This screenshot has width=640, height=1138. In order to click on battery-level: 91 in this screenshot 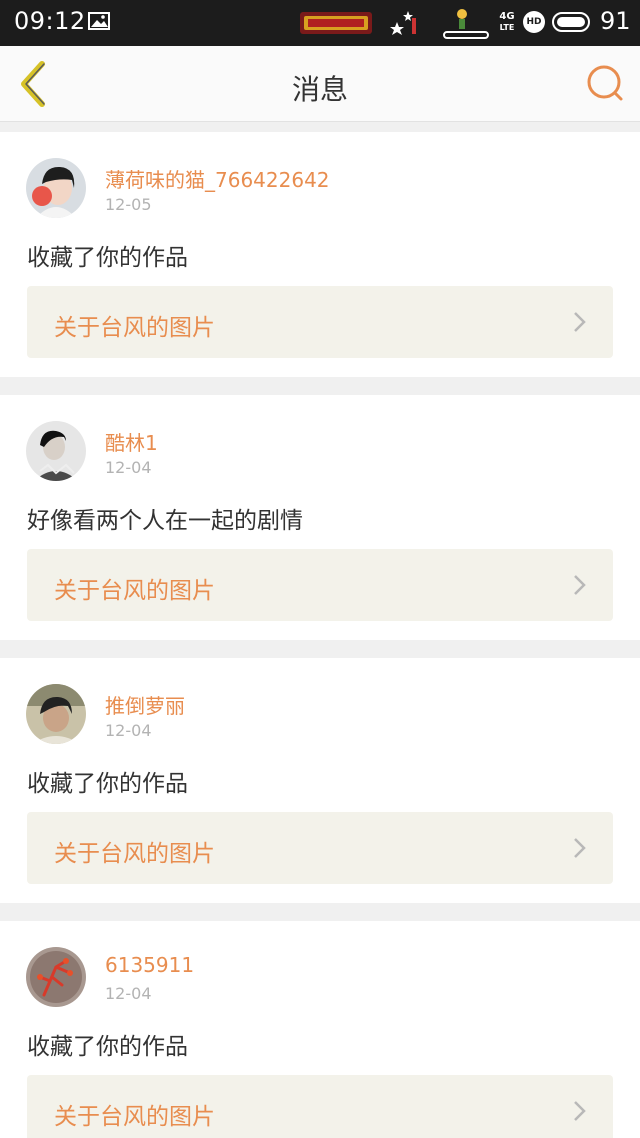, I will do `click(615, 21)`.